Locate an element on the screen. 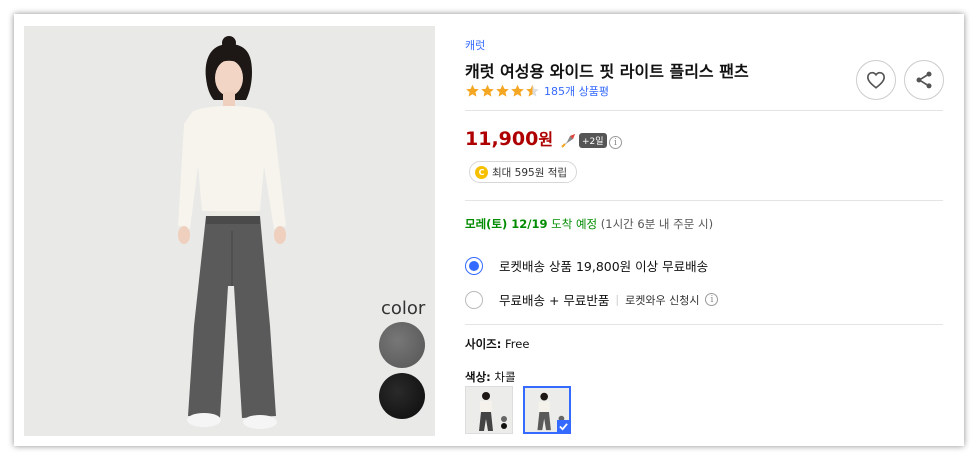  shipping-option-label: 로켓배송 상품 19,800원 이상 무료배송 is located at coordinates (604, 266).